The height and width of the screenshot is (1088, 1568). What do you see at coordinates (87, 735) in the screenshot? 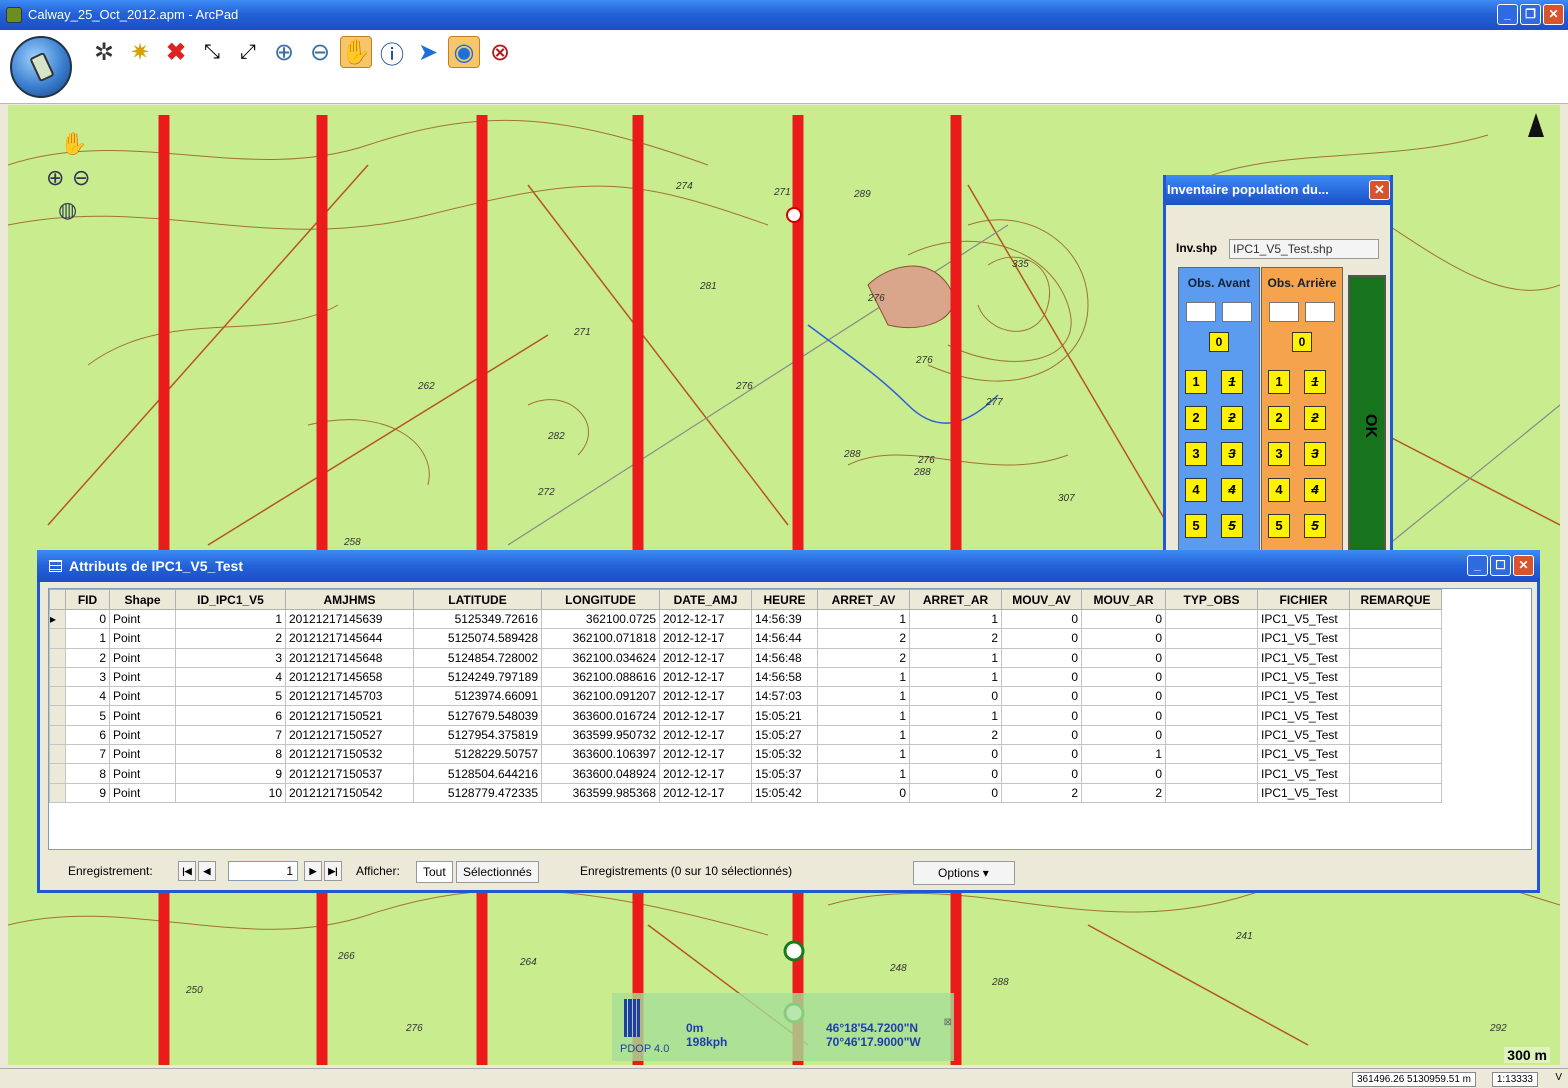
I see `table-cell: 6` at bounding box center [87, 735].